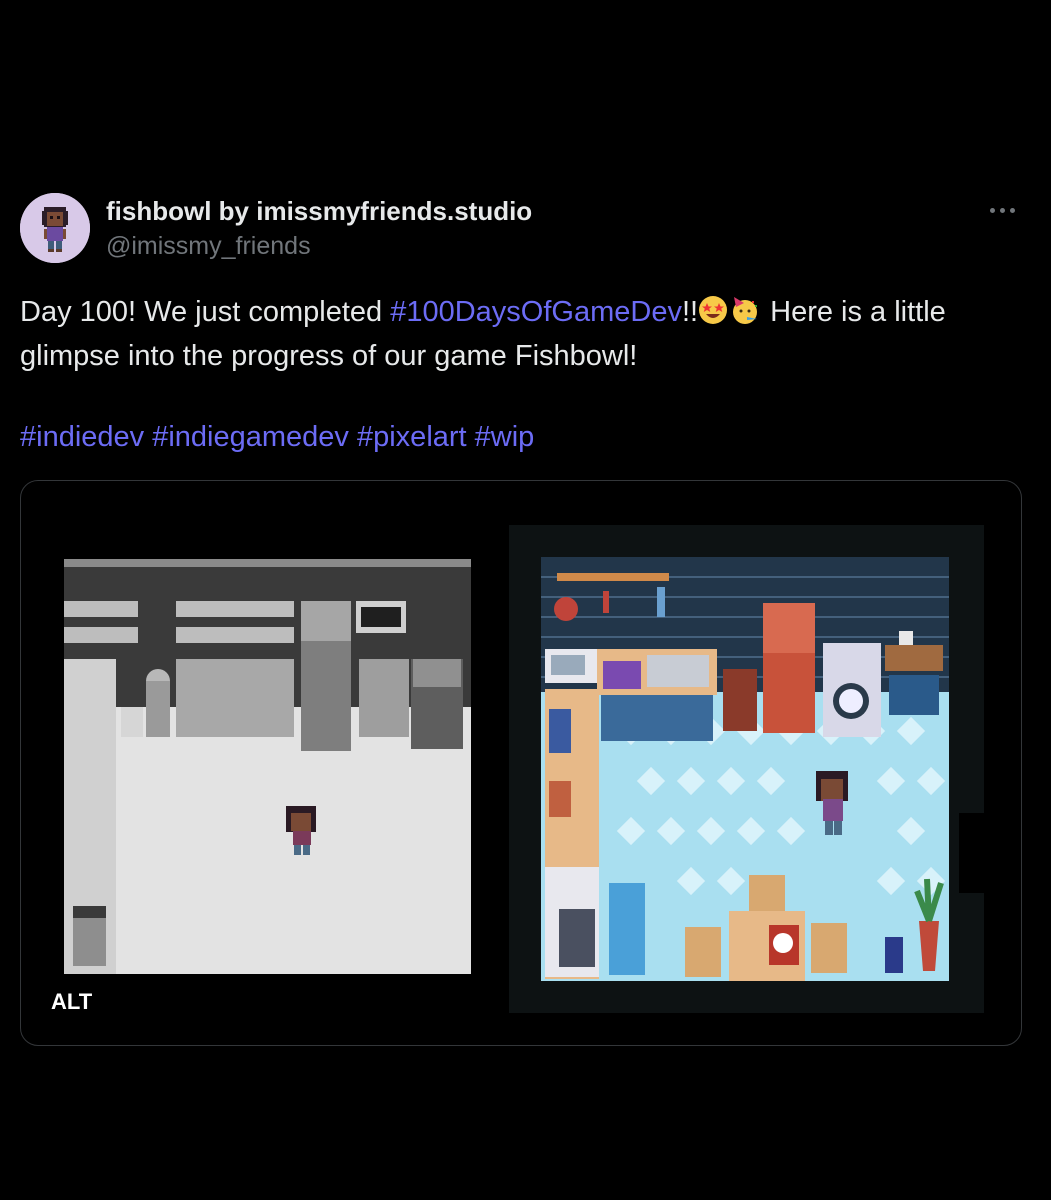 This screenshot has width=1051, height=1200. Describe the element at coordinates (208, 246) in the screenshot. I see `author-handle: @imissmy_friends` at that location.